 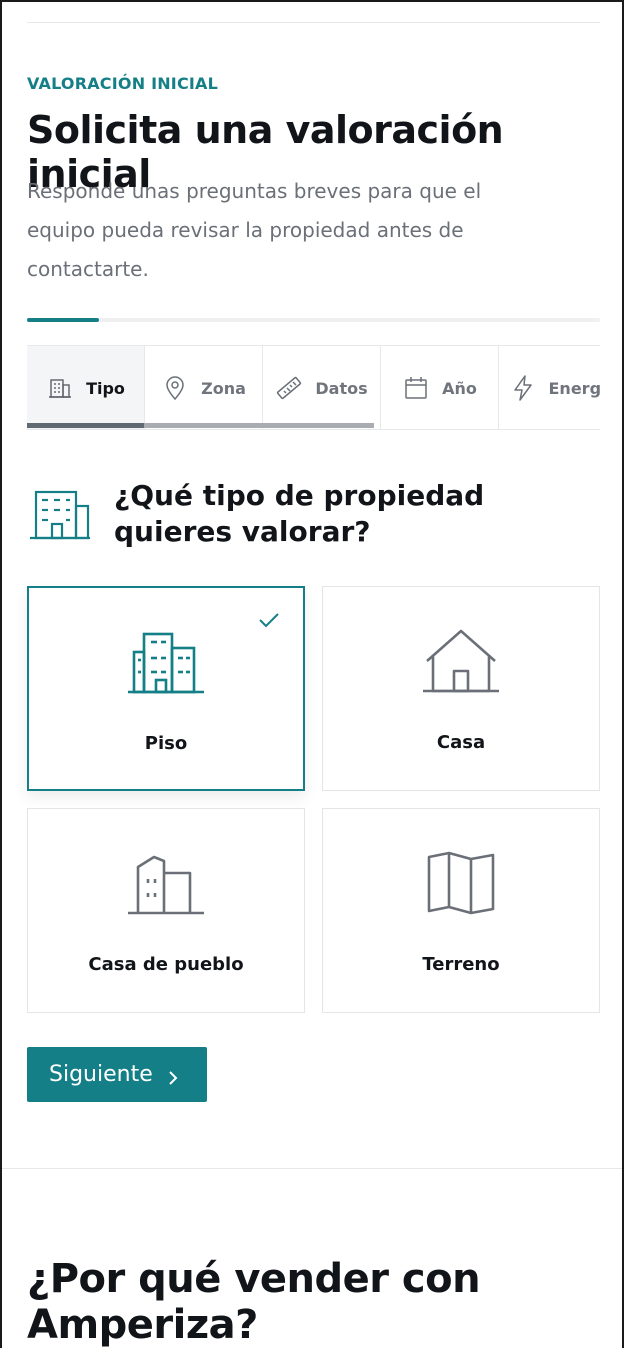 I want to click on question-heading: ¿Qué tipo de propiedad quieres valorar?, so click(x=299, y=513).